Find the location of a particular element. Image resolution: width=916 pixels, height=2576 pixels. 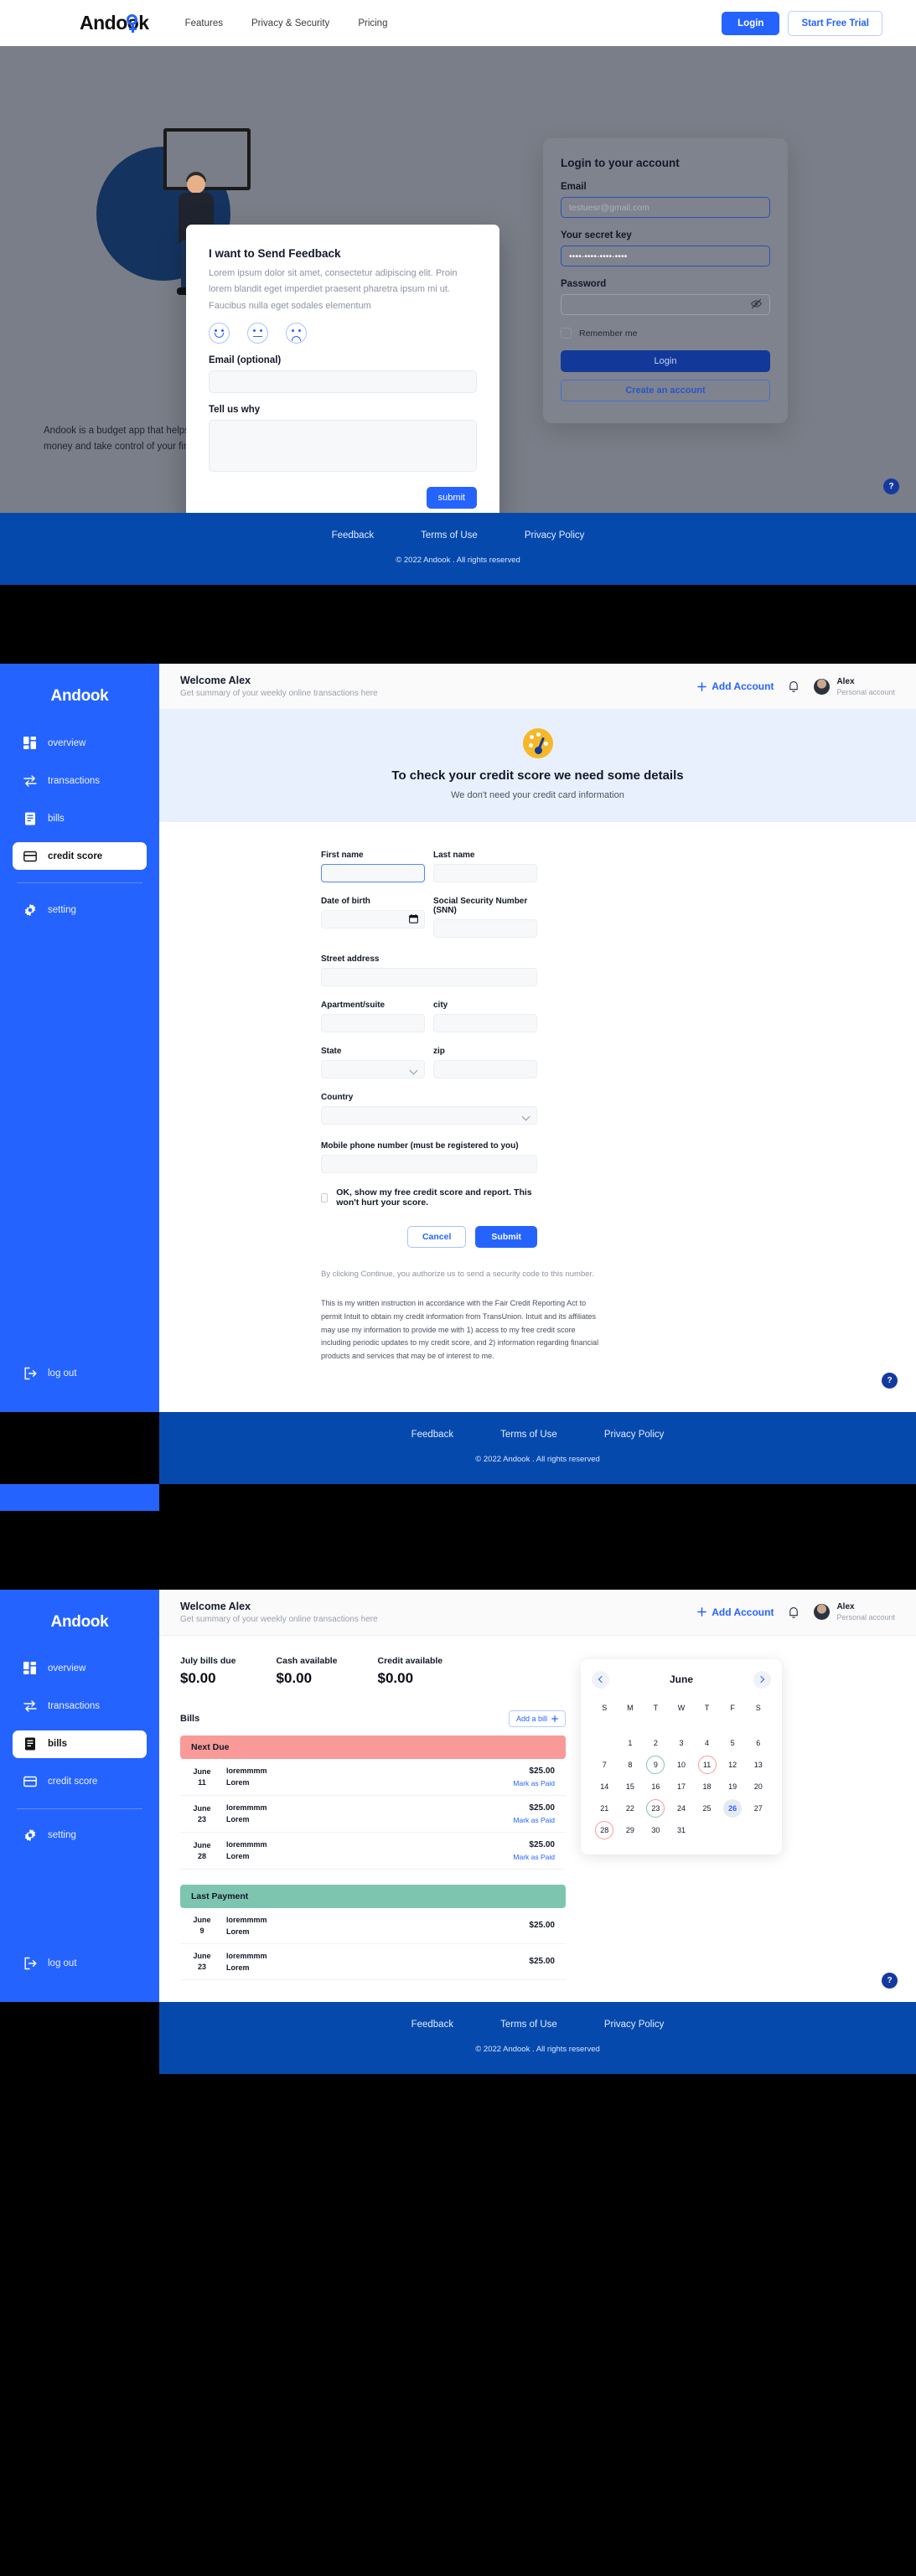

login-email-input is located at coordinates (665, 207).